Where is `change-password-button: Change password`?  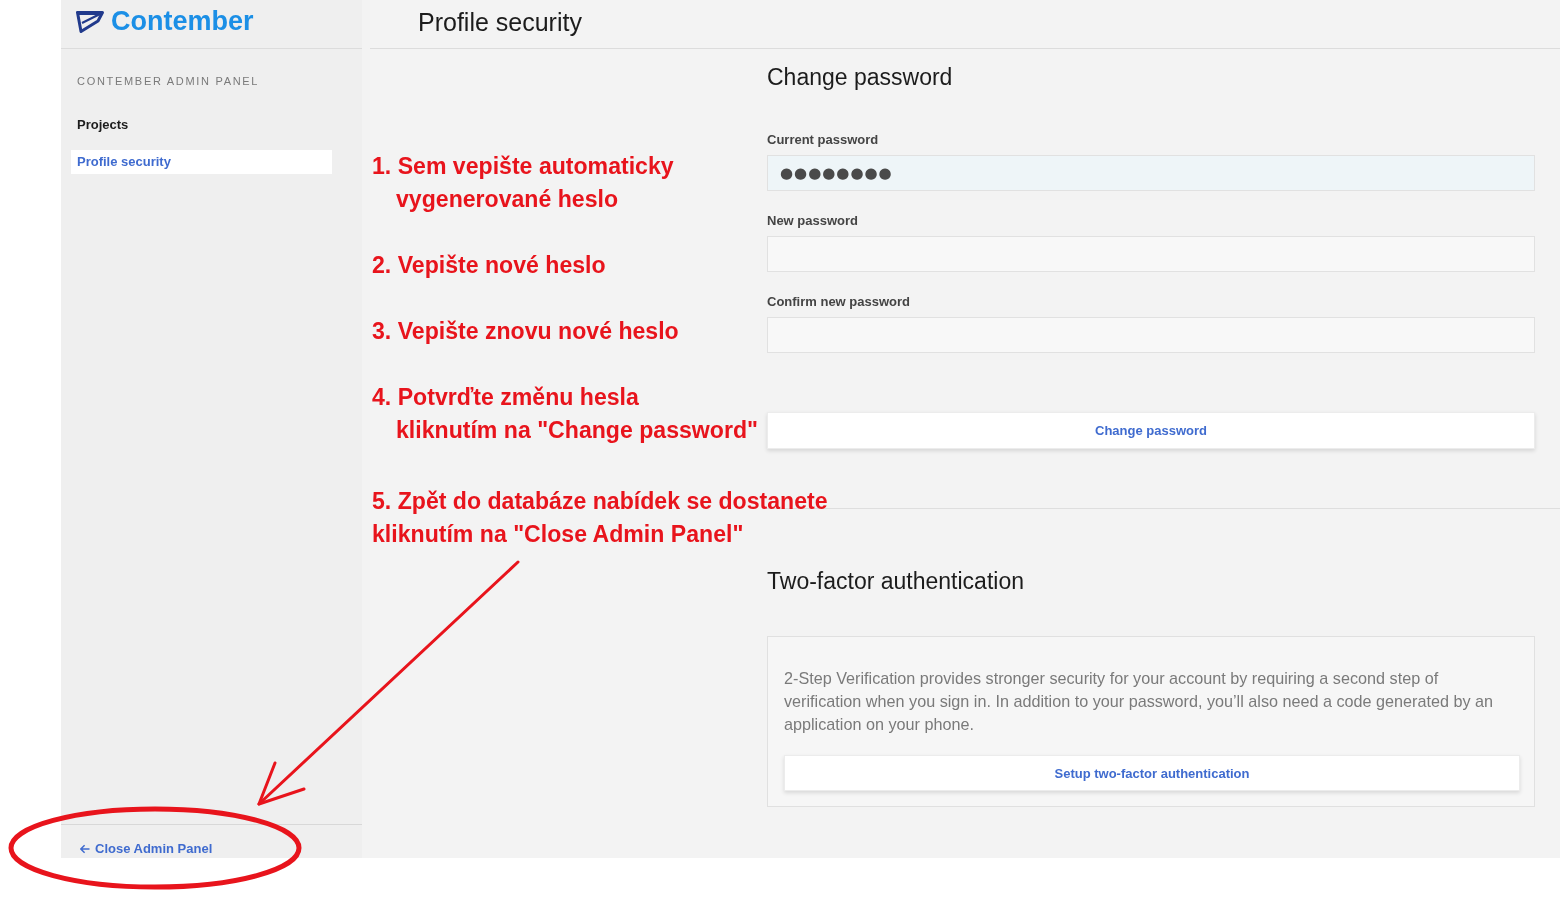 change-password-button: Change password is located at coordinates (1151, 430).